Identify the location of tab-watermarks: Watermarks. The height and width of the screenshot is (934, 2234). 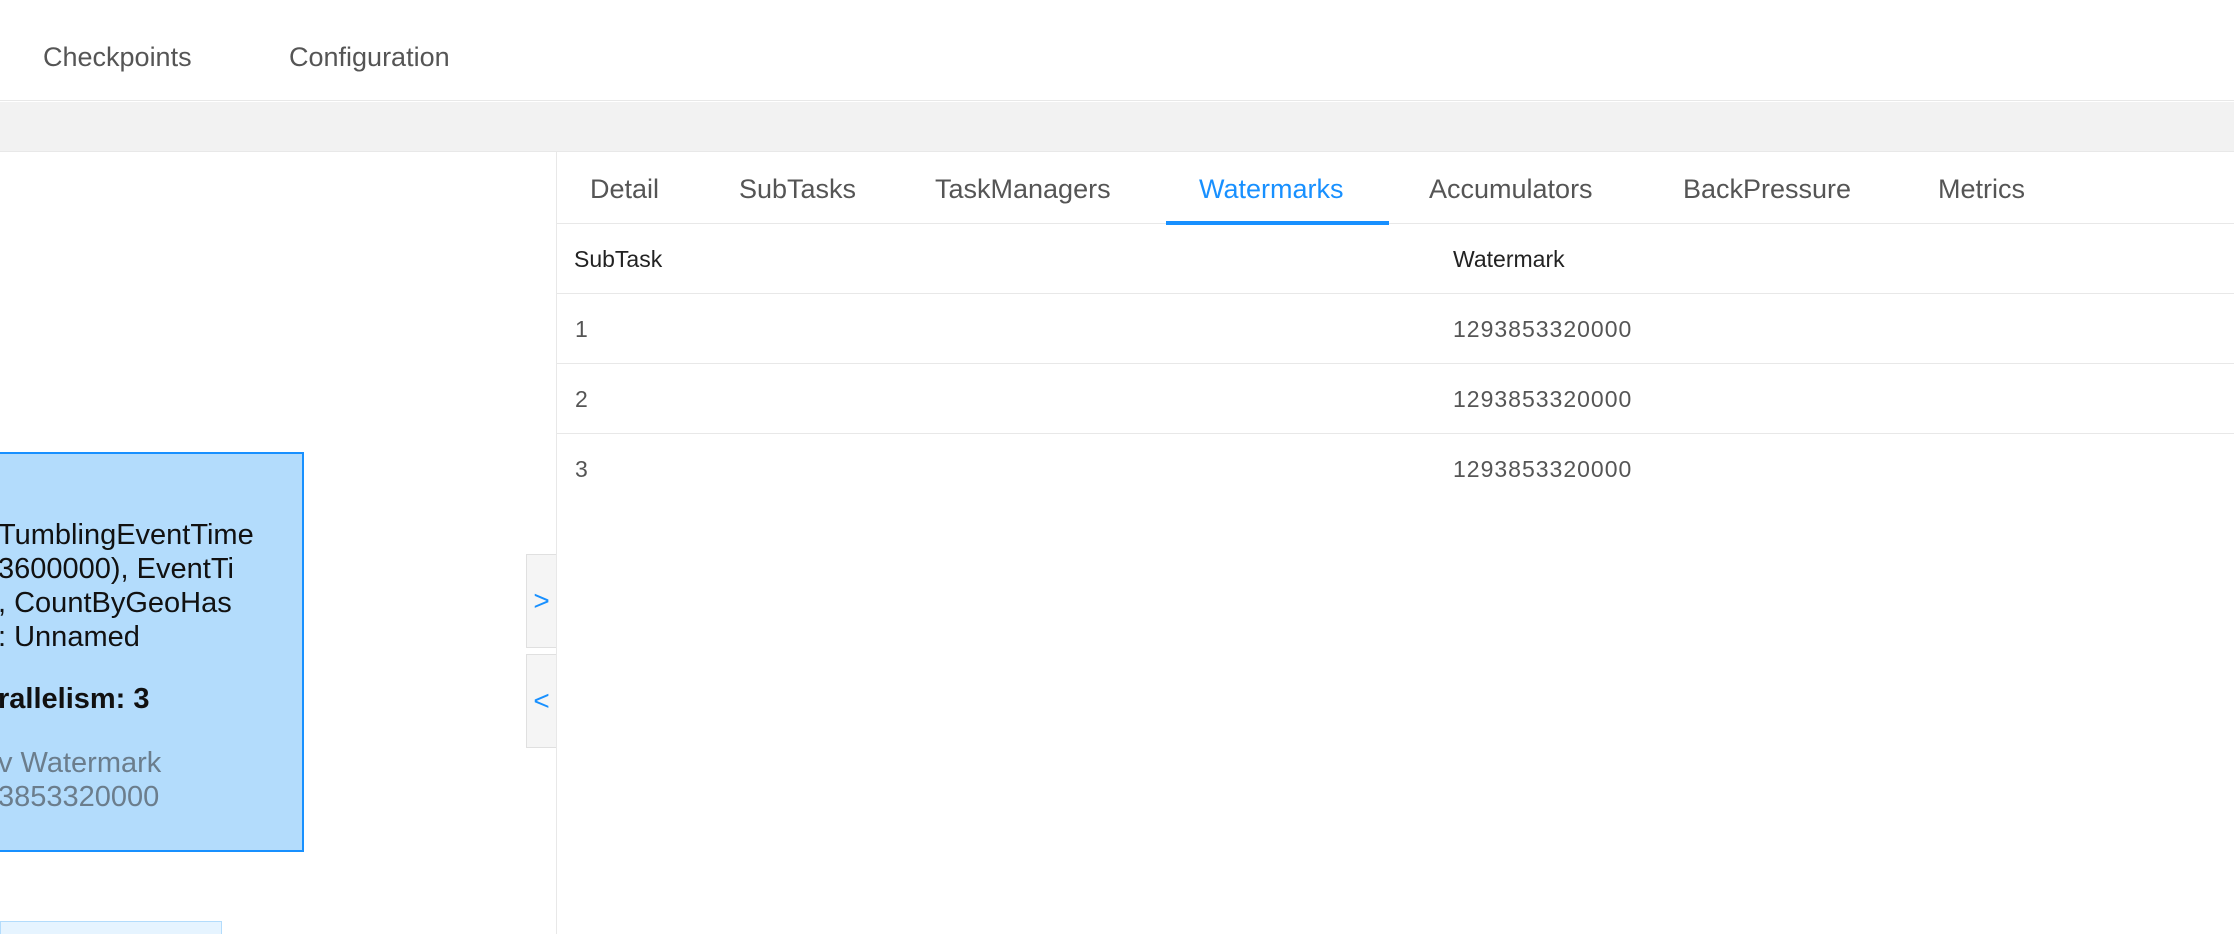
(1271, 189).